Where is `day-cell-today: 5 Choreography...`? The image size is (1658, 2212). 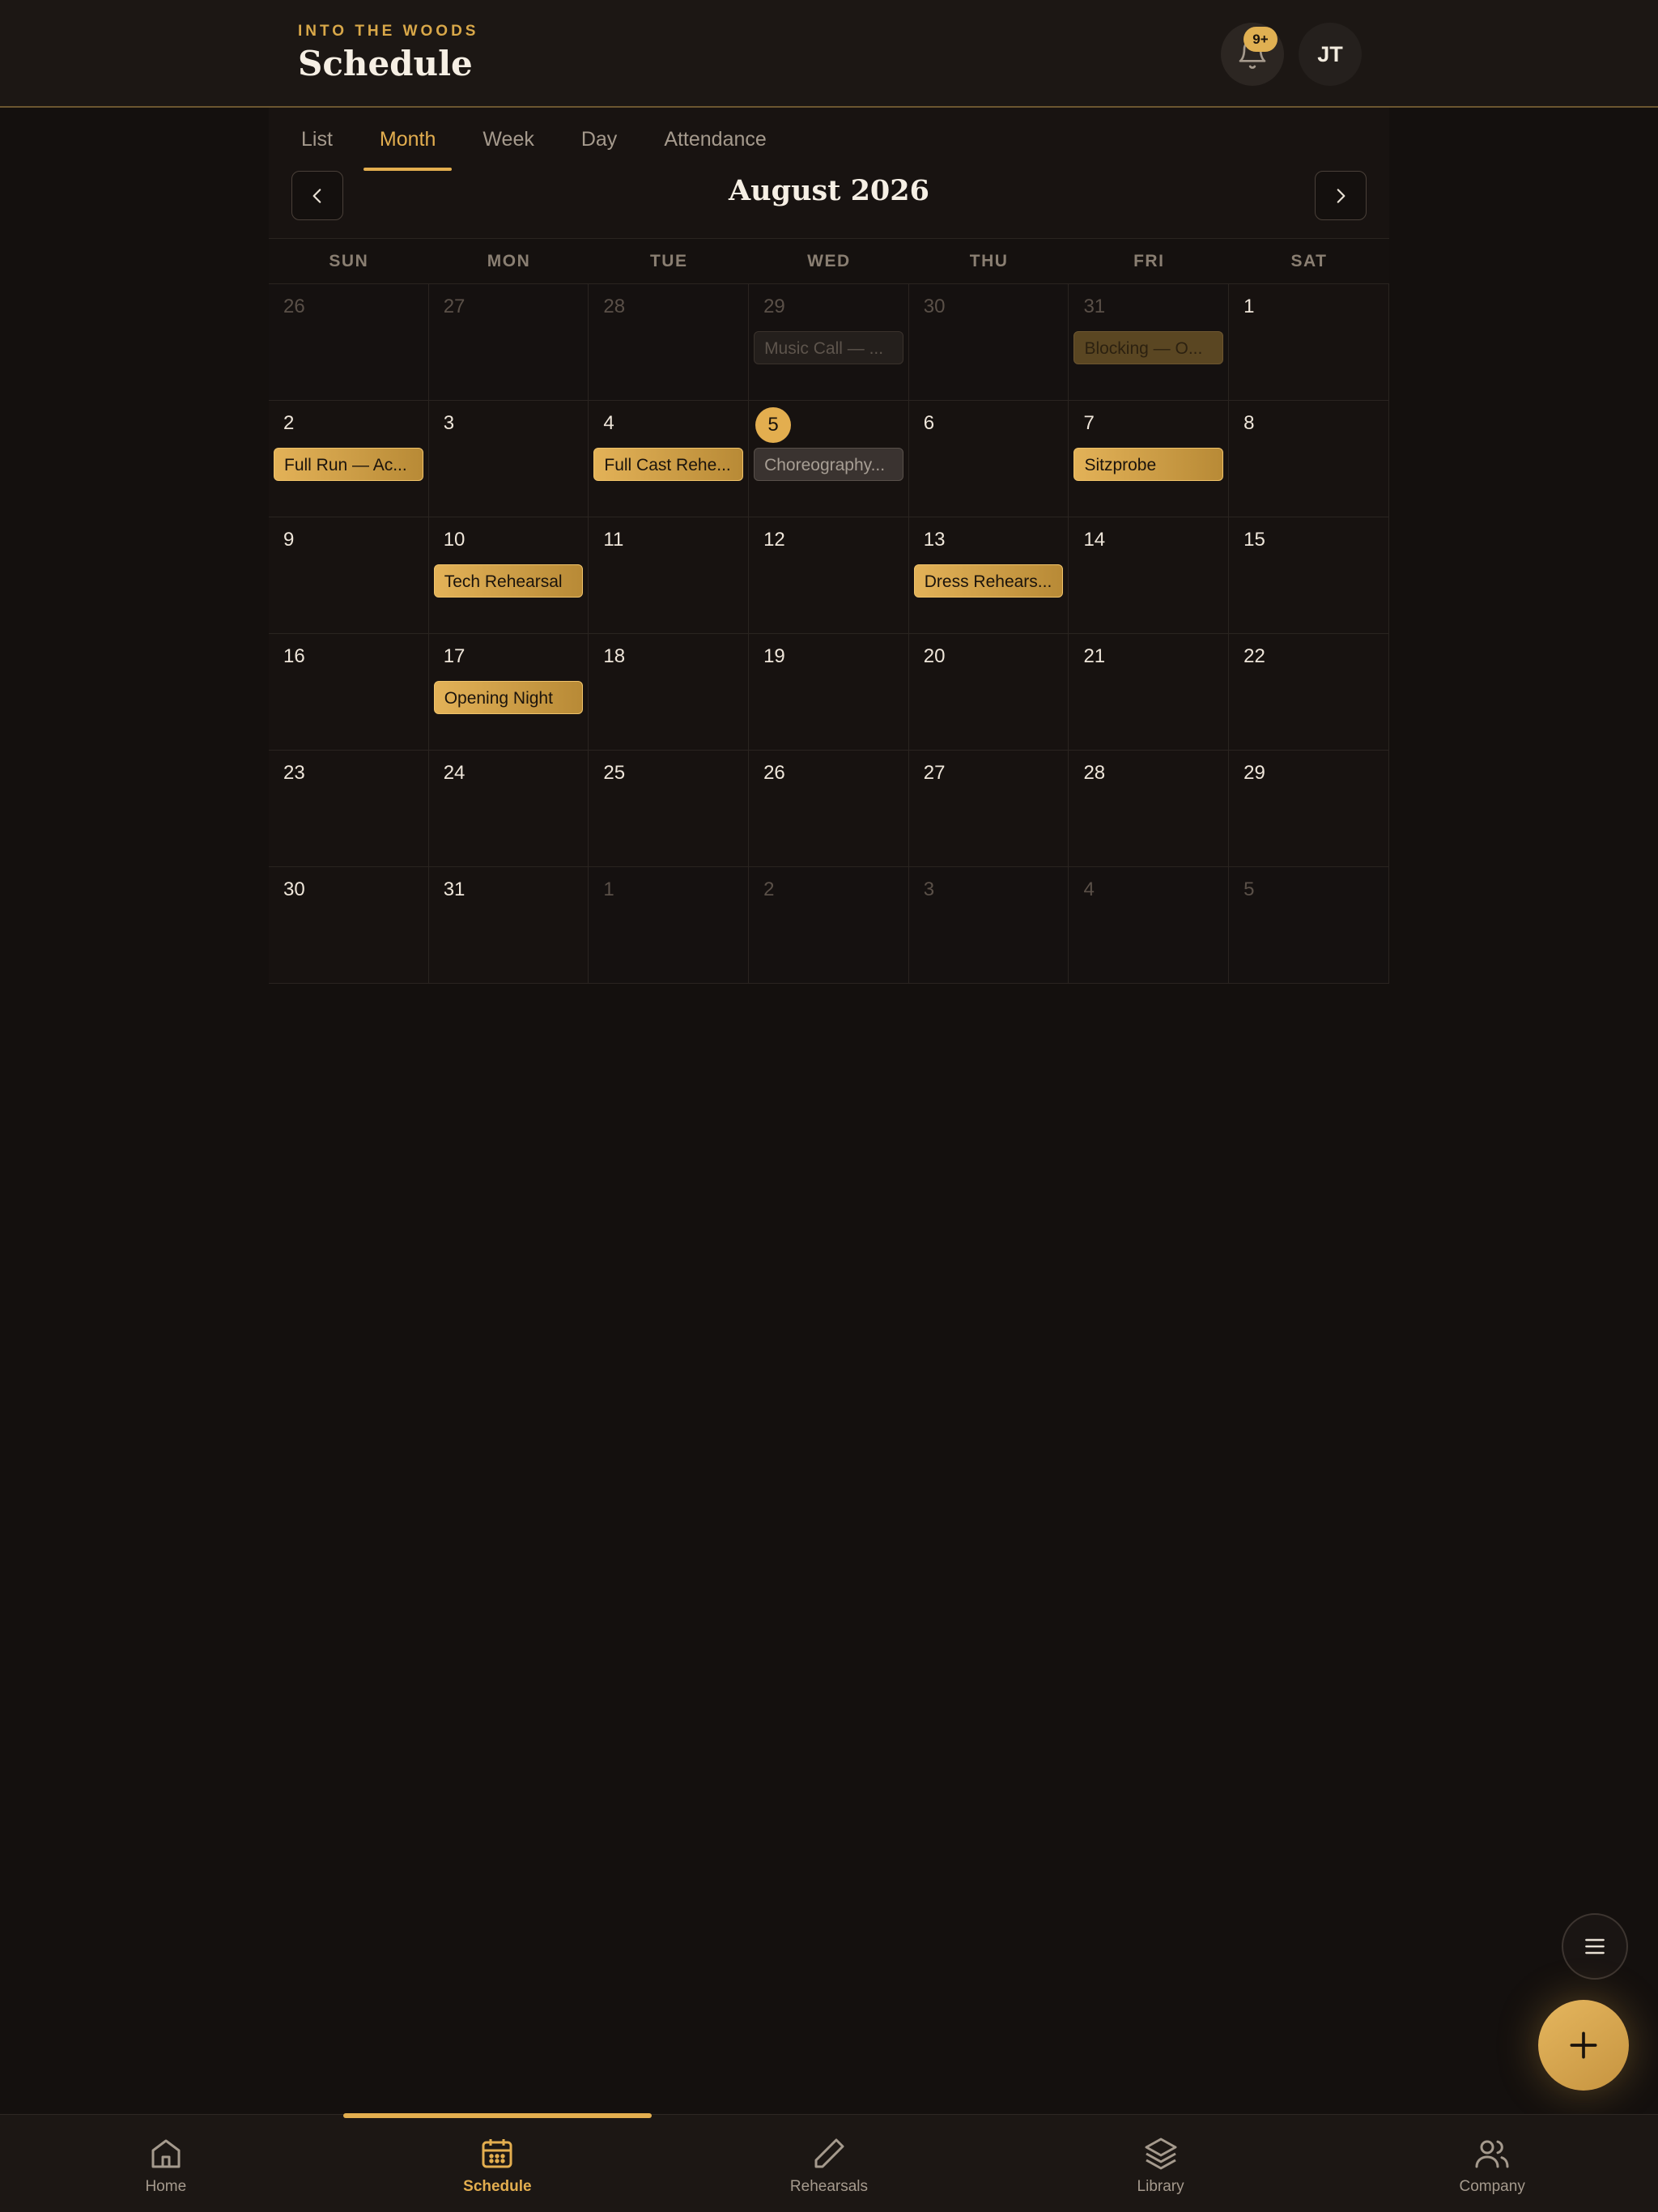
day-cell-today: 5 Choreography... is located at coordinates (829, 459).